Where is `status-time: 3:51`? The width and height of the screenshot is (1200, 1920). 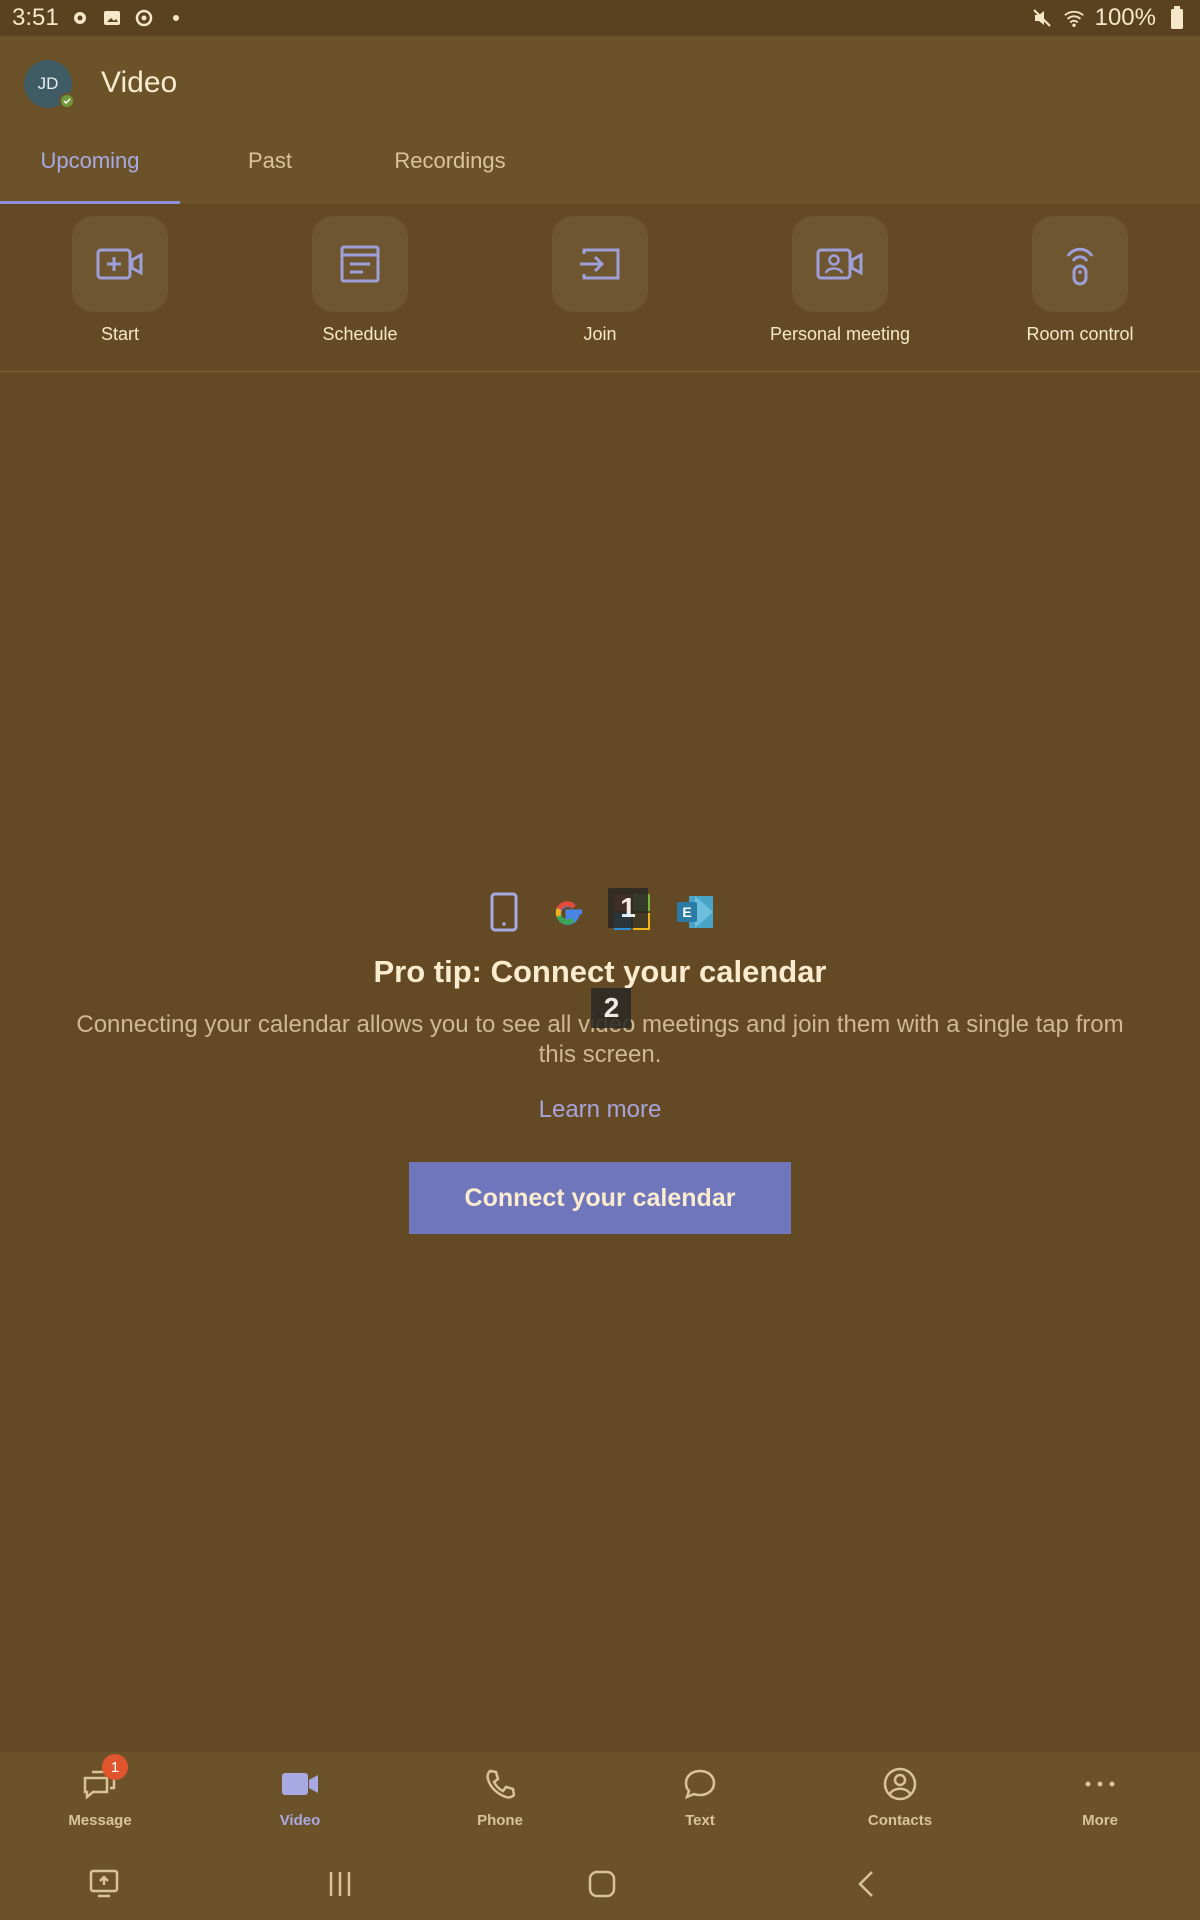 status-time: 3:51 is located at coordinates (35, 17).